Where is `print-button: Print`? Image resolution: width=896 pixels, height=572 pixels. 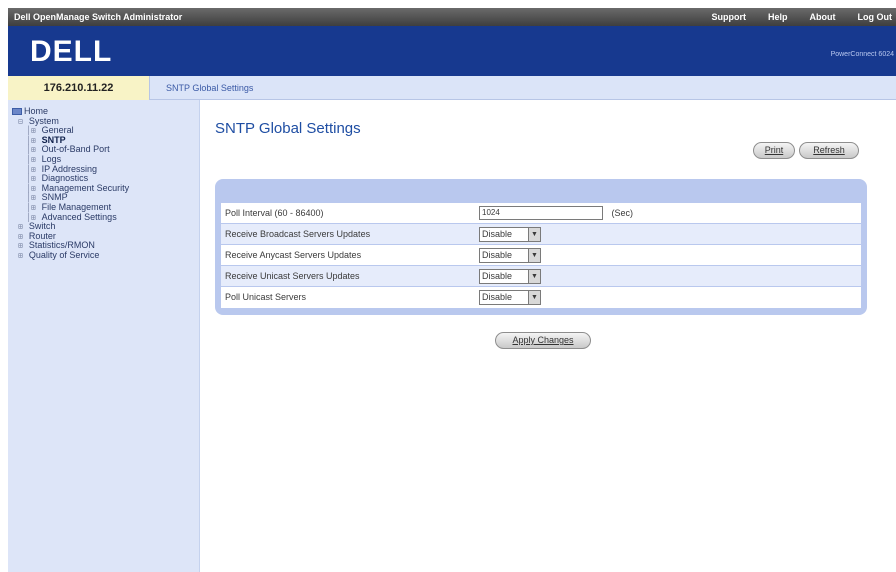 print-button: Print is located at coordinates (774, 150).